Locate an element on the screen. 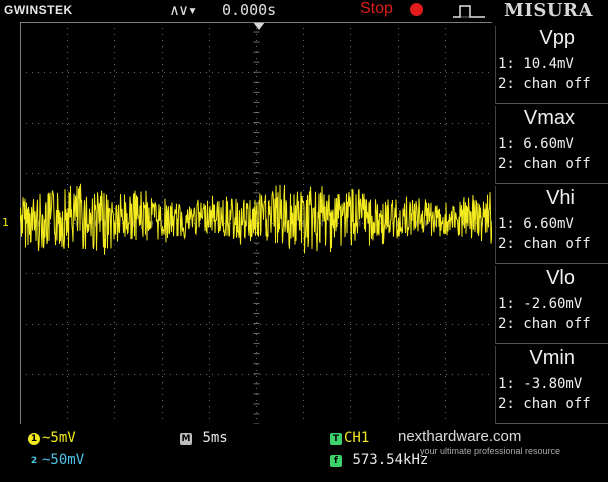 The image size is (608, 482). timebase: M 5ms is located at coordinates (204, 438).